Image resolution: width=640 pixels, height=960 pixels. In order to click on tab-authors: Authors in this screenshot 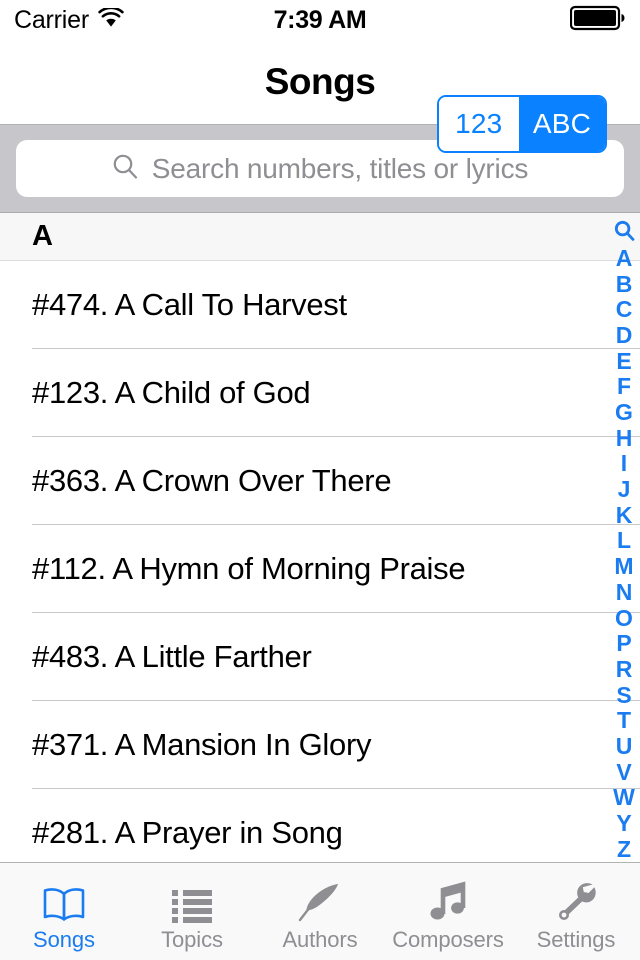, I will do `click(320, 911)`.